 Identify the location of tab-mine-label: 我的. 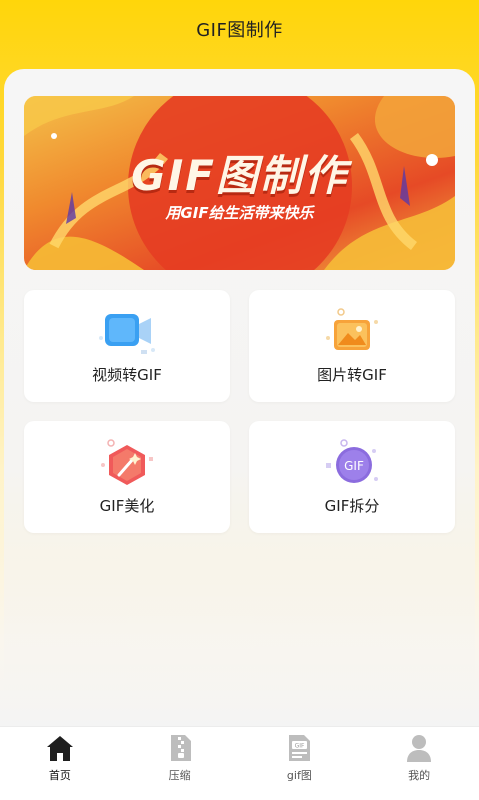
(419, 775).